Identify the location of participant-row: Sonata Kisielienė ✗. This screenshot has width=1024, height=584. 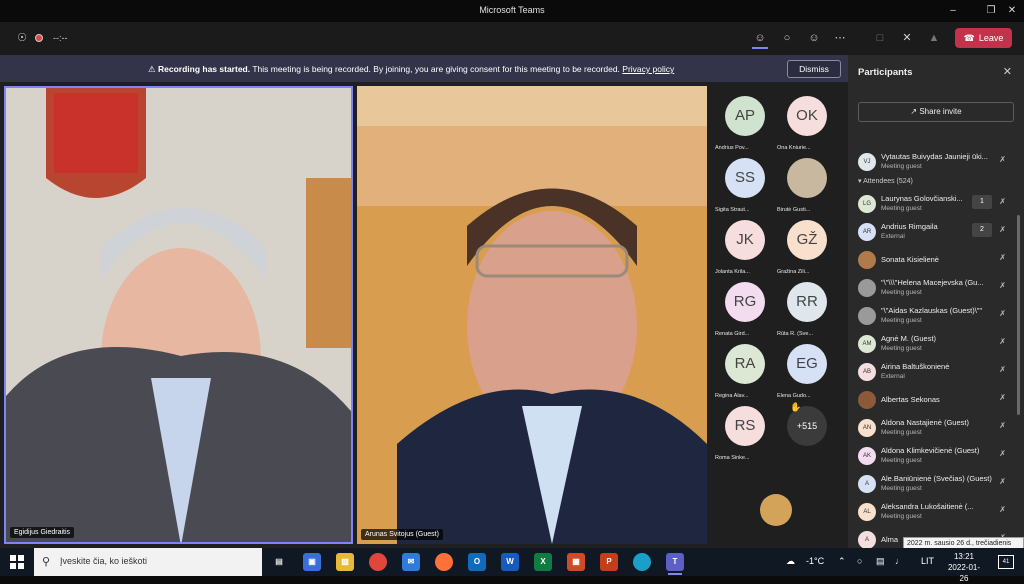
(936, 259).